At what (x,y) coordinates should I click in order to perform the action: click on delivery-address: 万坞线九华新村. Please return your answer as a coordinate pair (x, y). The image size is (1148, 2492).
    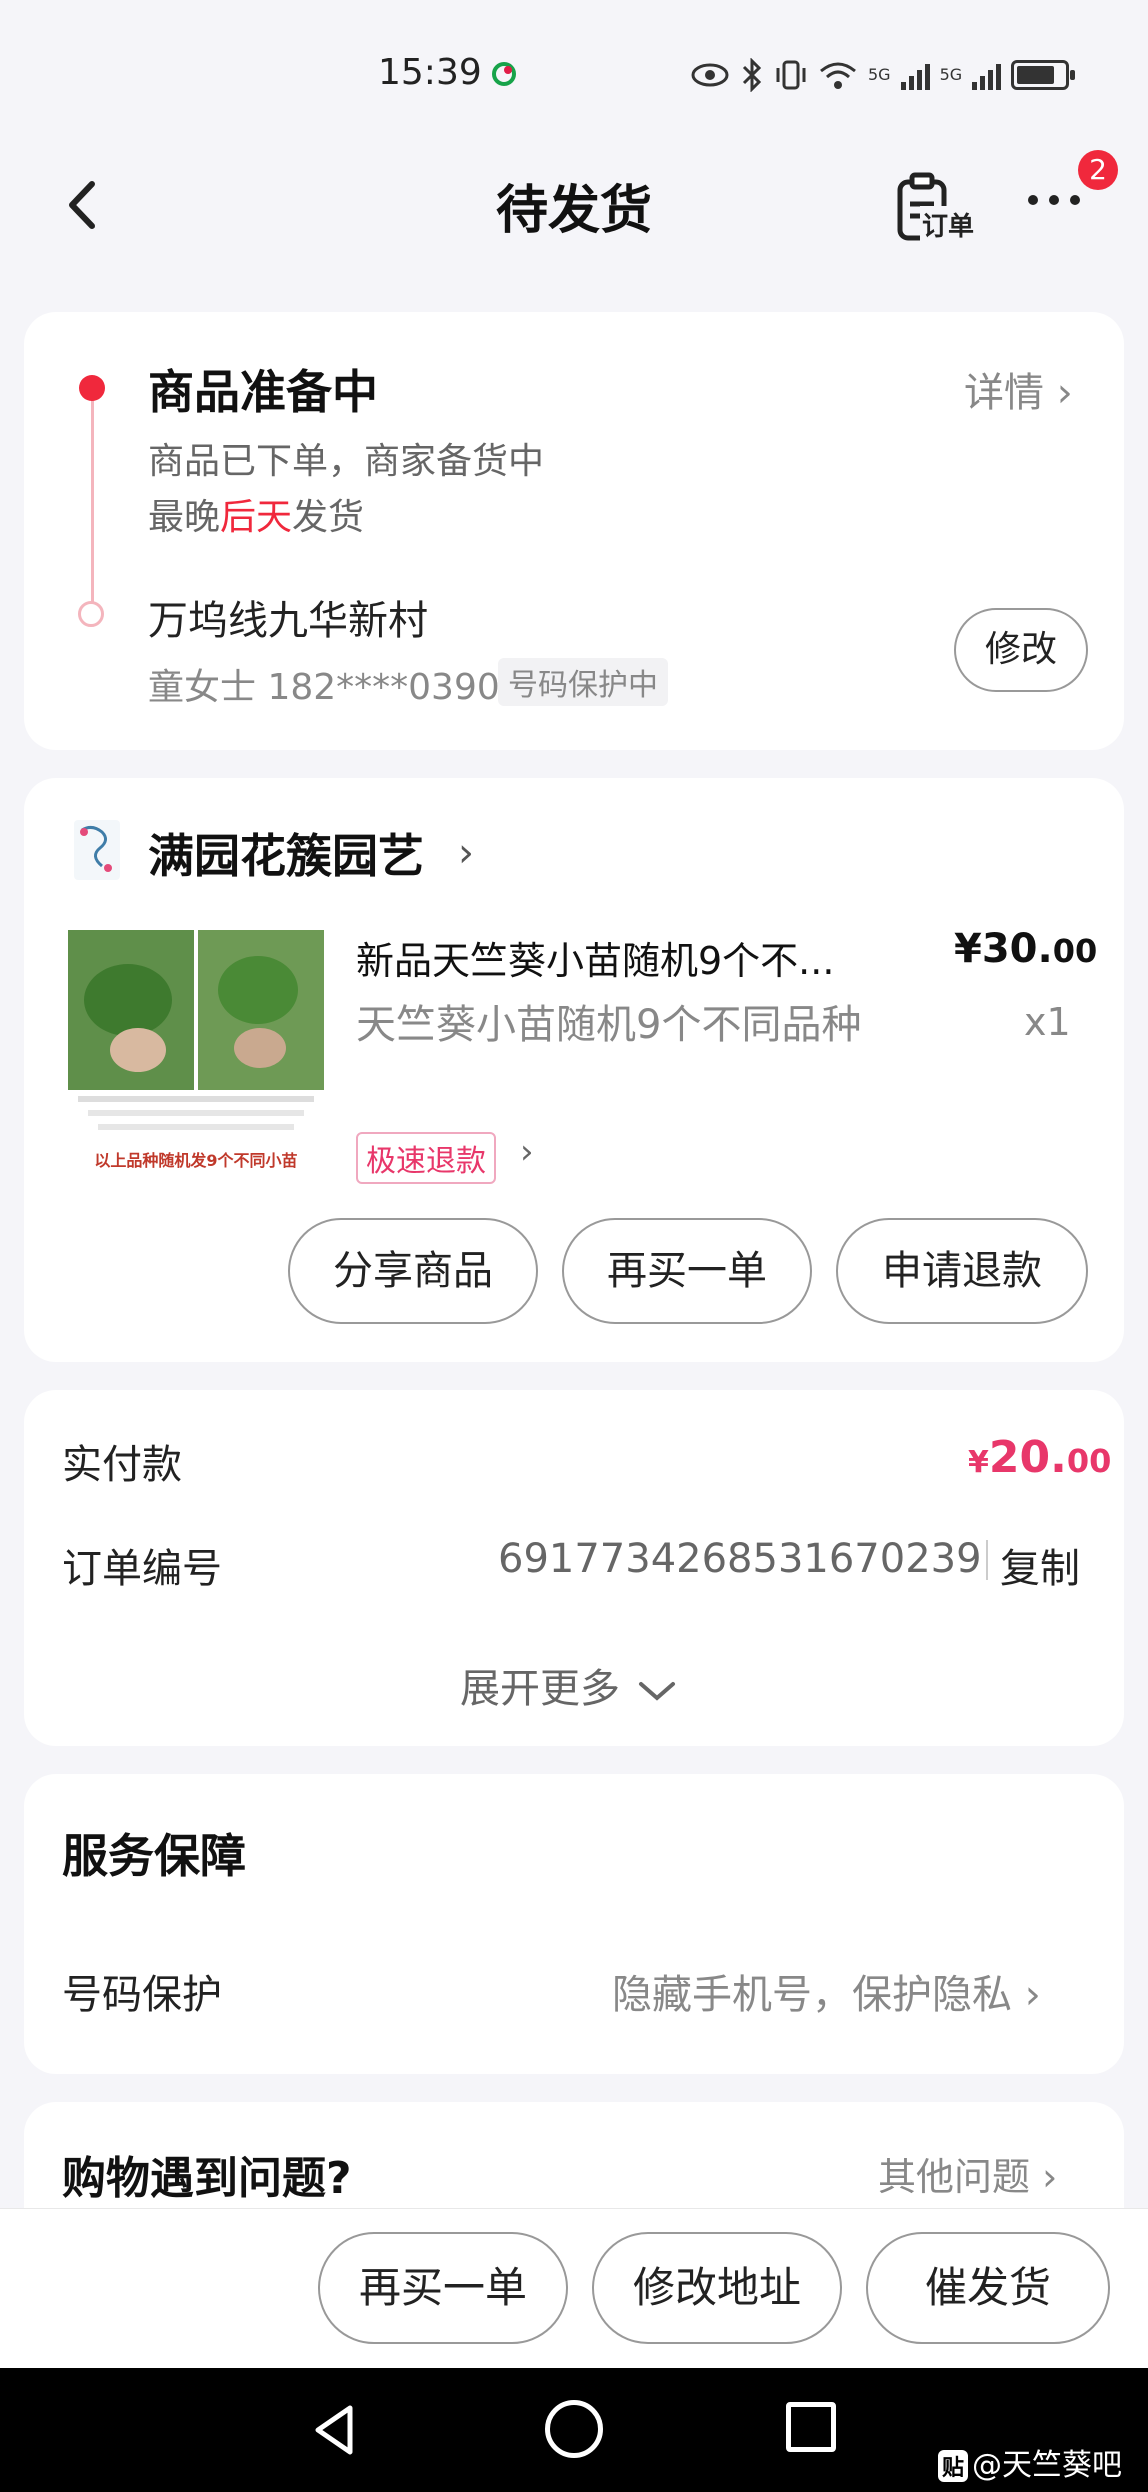
    Looking at the image, I should click on (288, 621).